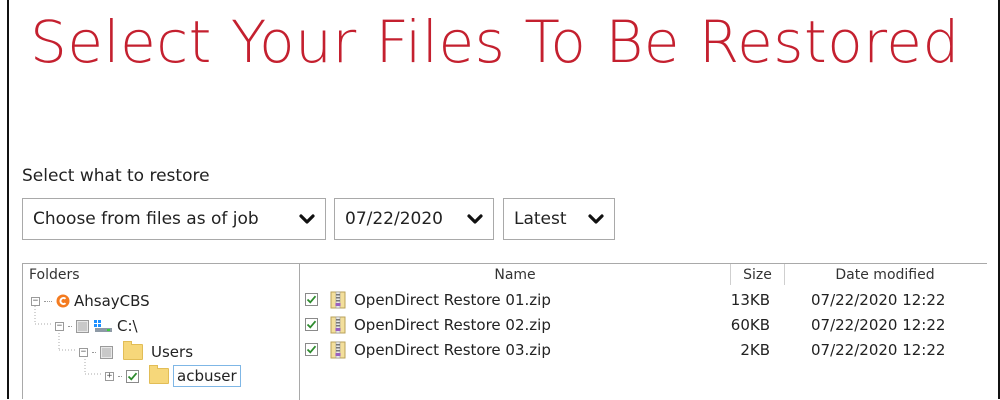 This screenshot has height=400, width=1000. Describe the element at coordinates (127, 326) in the screenshot. I see `tree-node-label: C:\` at that location.